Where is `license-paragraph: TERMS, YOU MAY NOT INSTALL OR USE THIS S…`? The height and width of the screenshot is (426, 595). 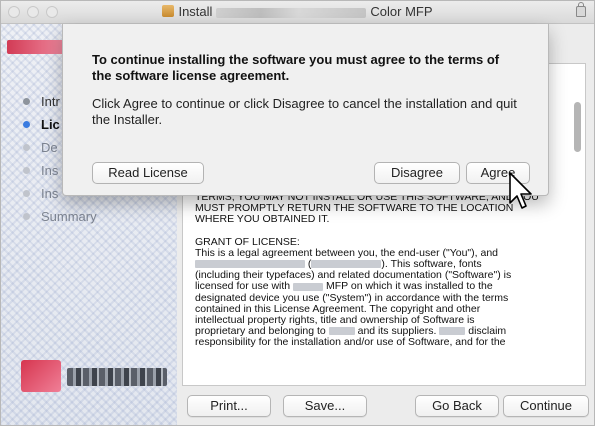
license-paragraph: TERMS, YOU MAY NOT INSTALL OR USE THIS S… is located at coordinates (367, 208).